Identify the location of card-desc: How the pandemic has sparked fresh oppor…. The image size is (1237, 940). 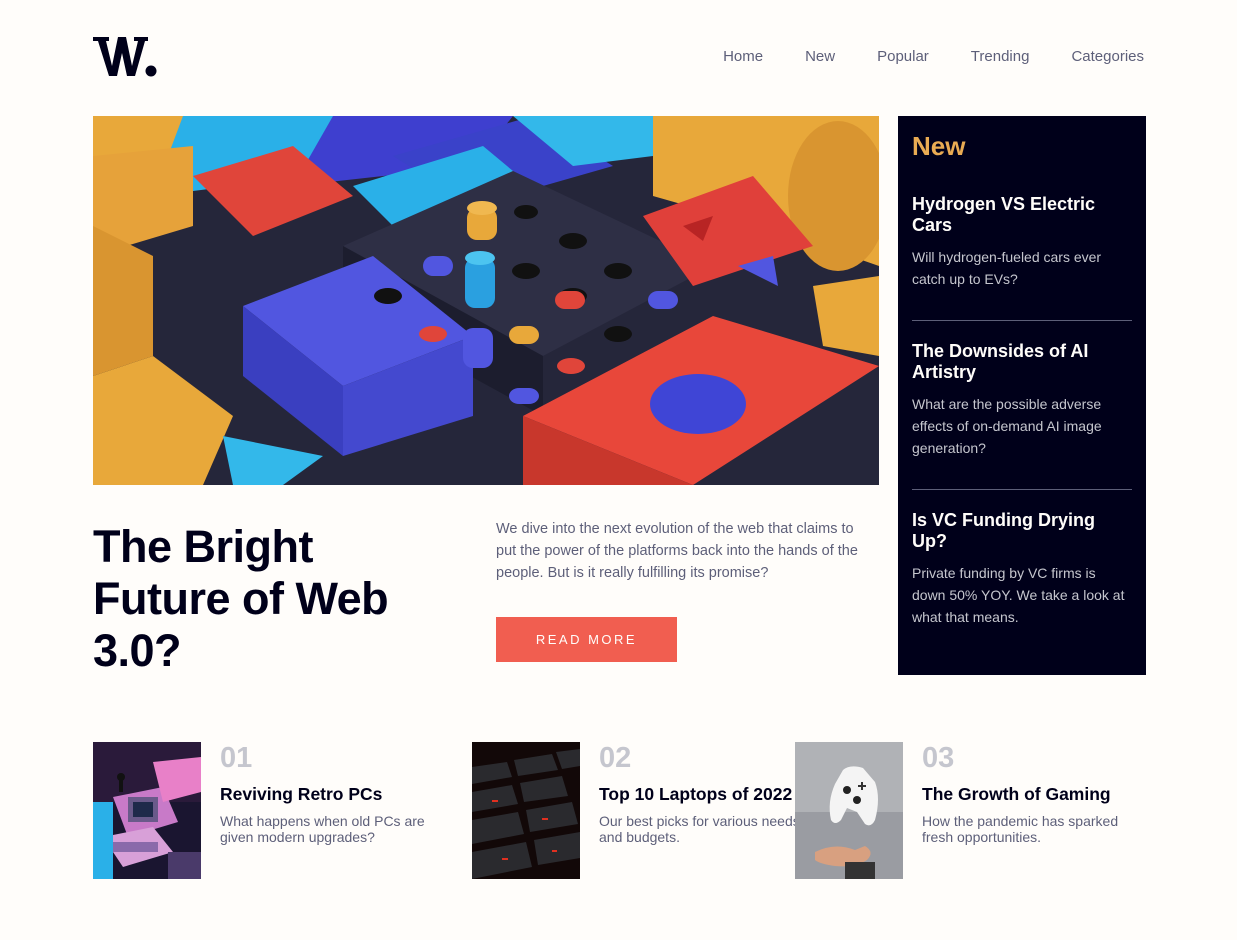
(1020, 829).